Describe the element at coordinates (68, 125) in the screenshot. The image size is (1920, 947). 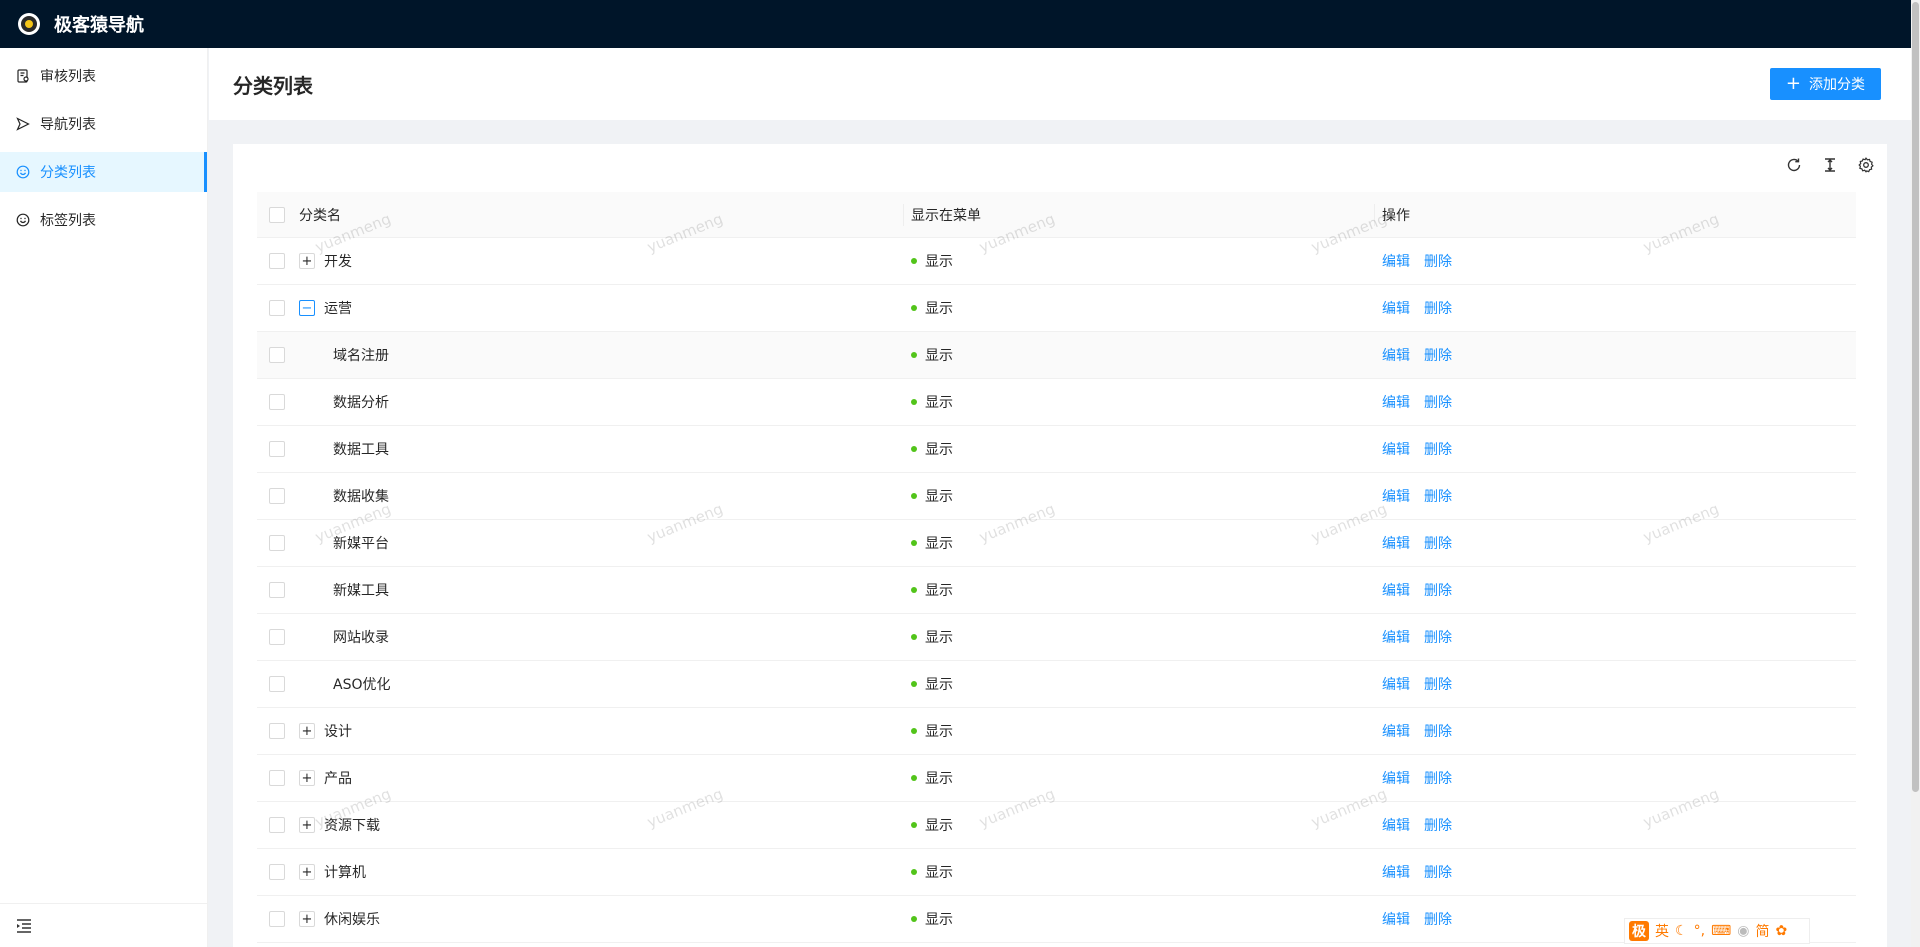
I see `sidebar-item-label: 导航列表` at that location.